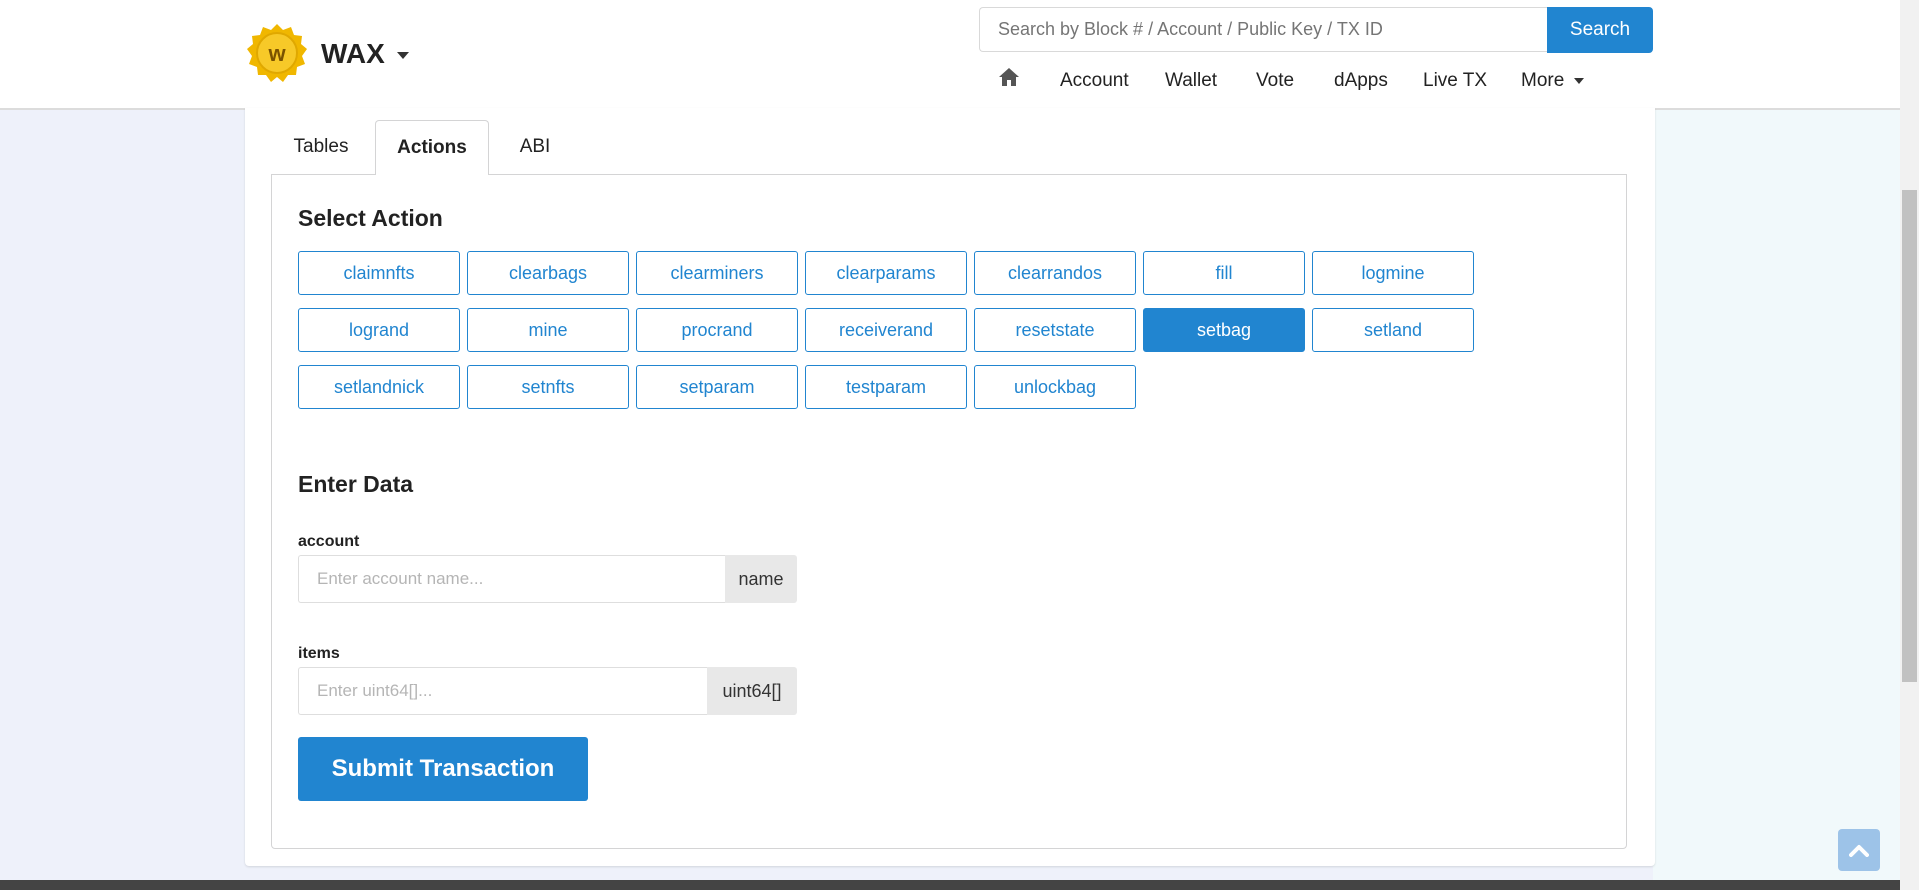 The width and height of the screenshot is (1919, 890). What do you see at coordinates (717, 273) in the screenshot?
I see `action-button-clearminers: clearminers` at bounding box center [717, 273].